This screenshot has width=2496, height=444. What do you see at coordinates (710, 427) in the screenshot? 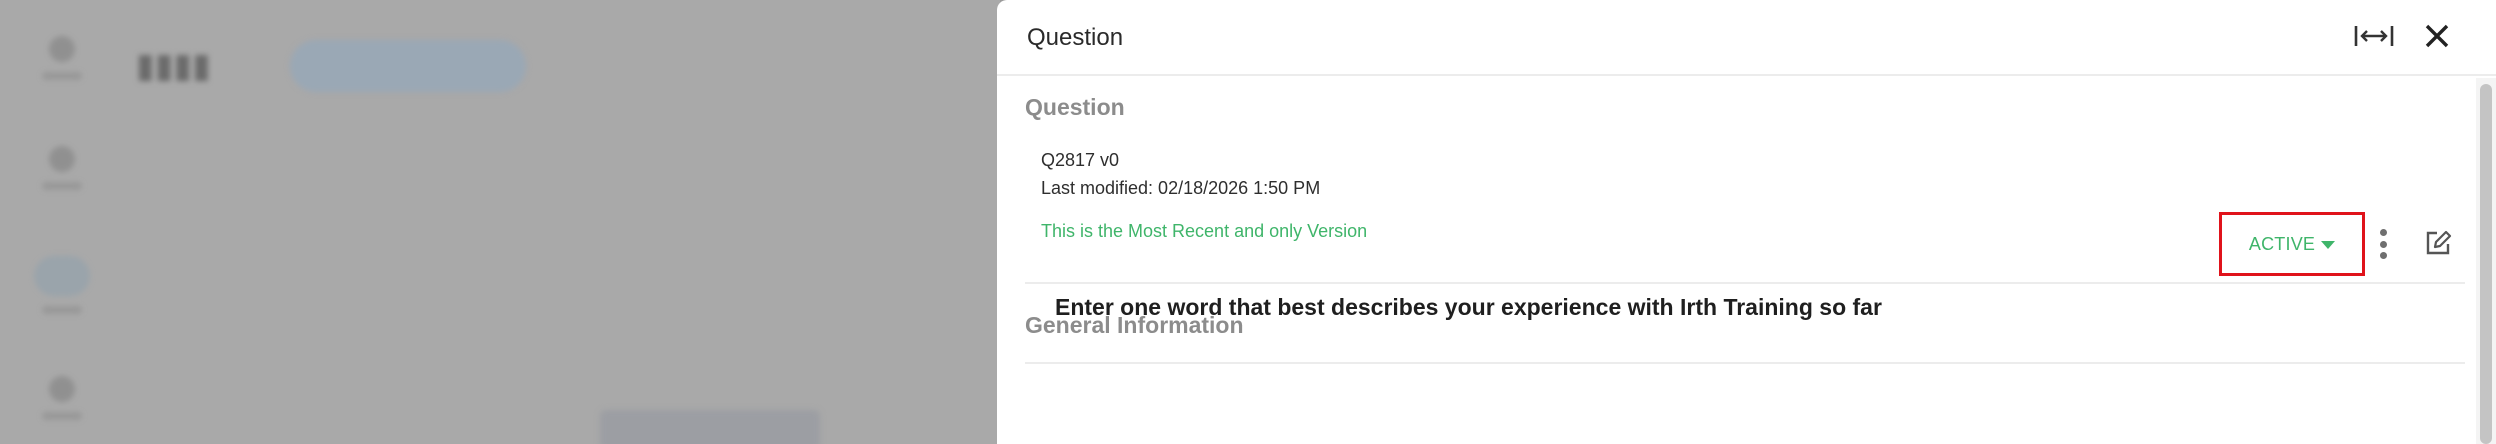
I see `background-bottom-chip` at bounding box center [710, 427].